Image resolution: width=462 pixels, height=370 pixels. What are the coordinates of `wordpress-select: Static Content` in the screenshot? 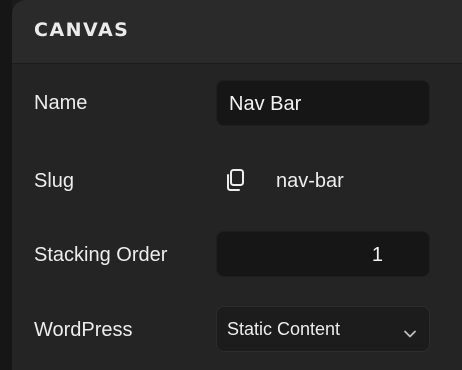 It's located at (323, 329).